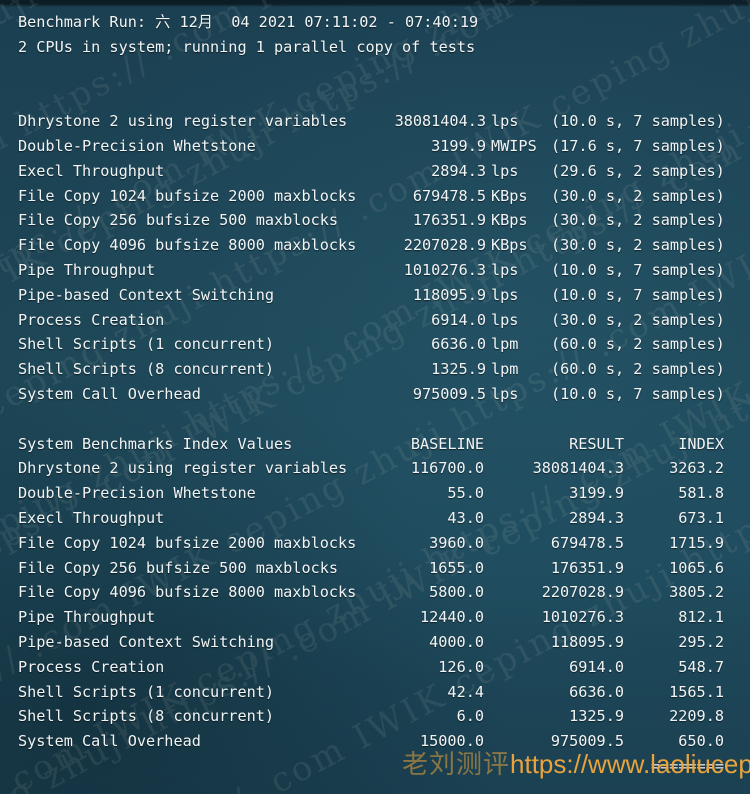  I want to click on index-table-title: System Benchmarks Index Values, so click(155, 443).